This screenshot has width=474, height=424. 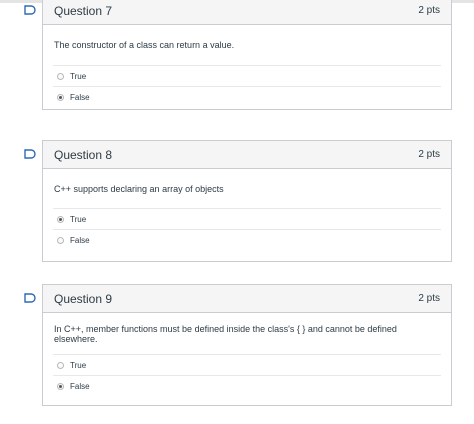 What do you see at coordinates (247, 299) in the screenshot?
I see `question-header: Question 9 2 pts` at bounding box center [247, 299].